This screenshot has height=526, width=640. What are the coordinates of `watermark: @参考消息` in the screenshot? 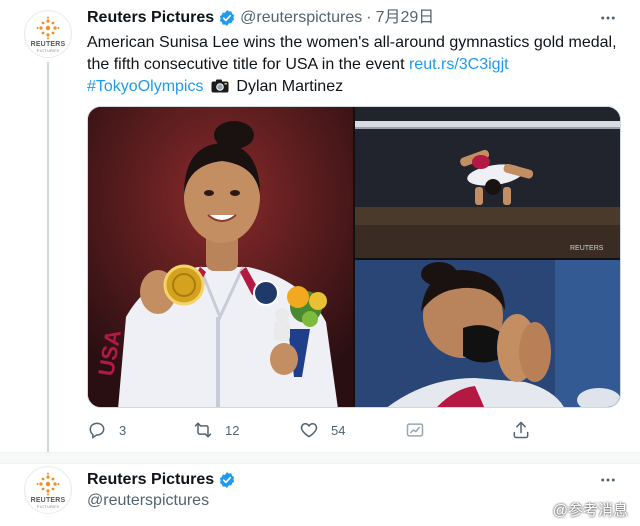 It's located at (577, 509).